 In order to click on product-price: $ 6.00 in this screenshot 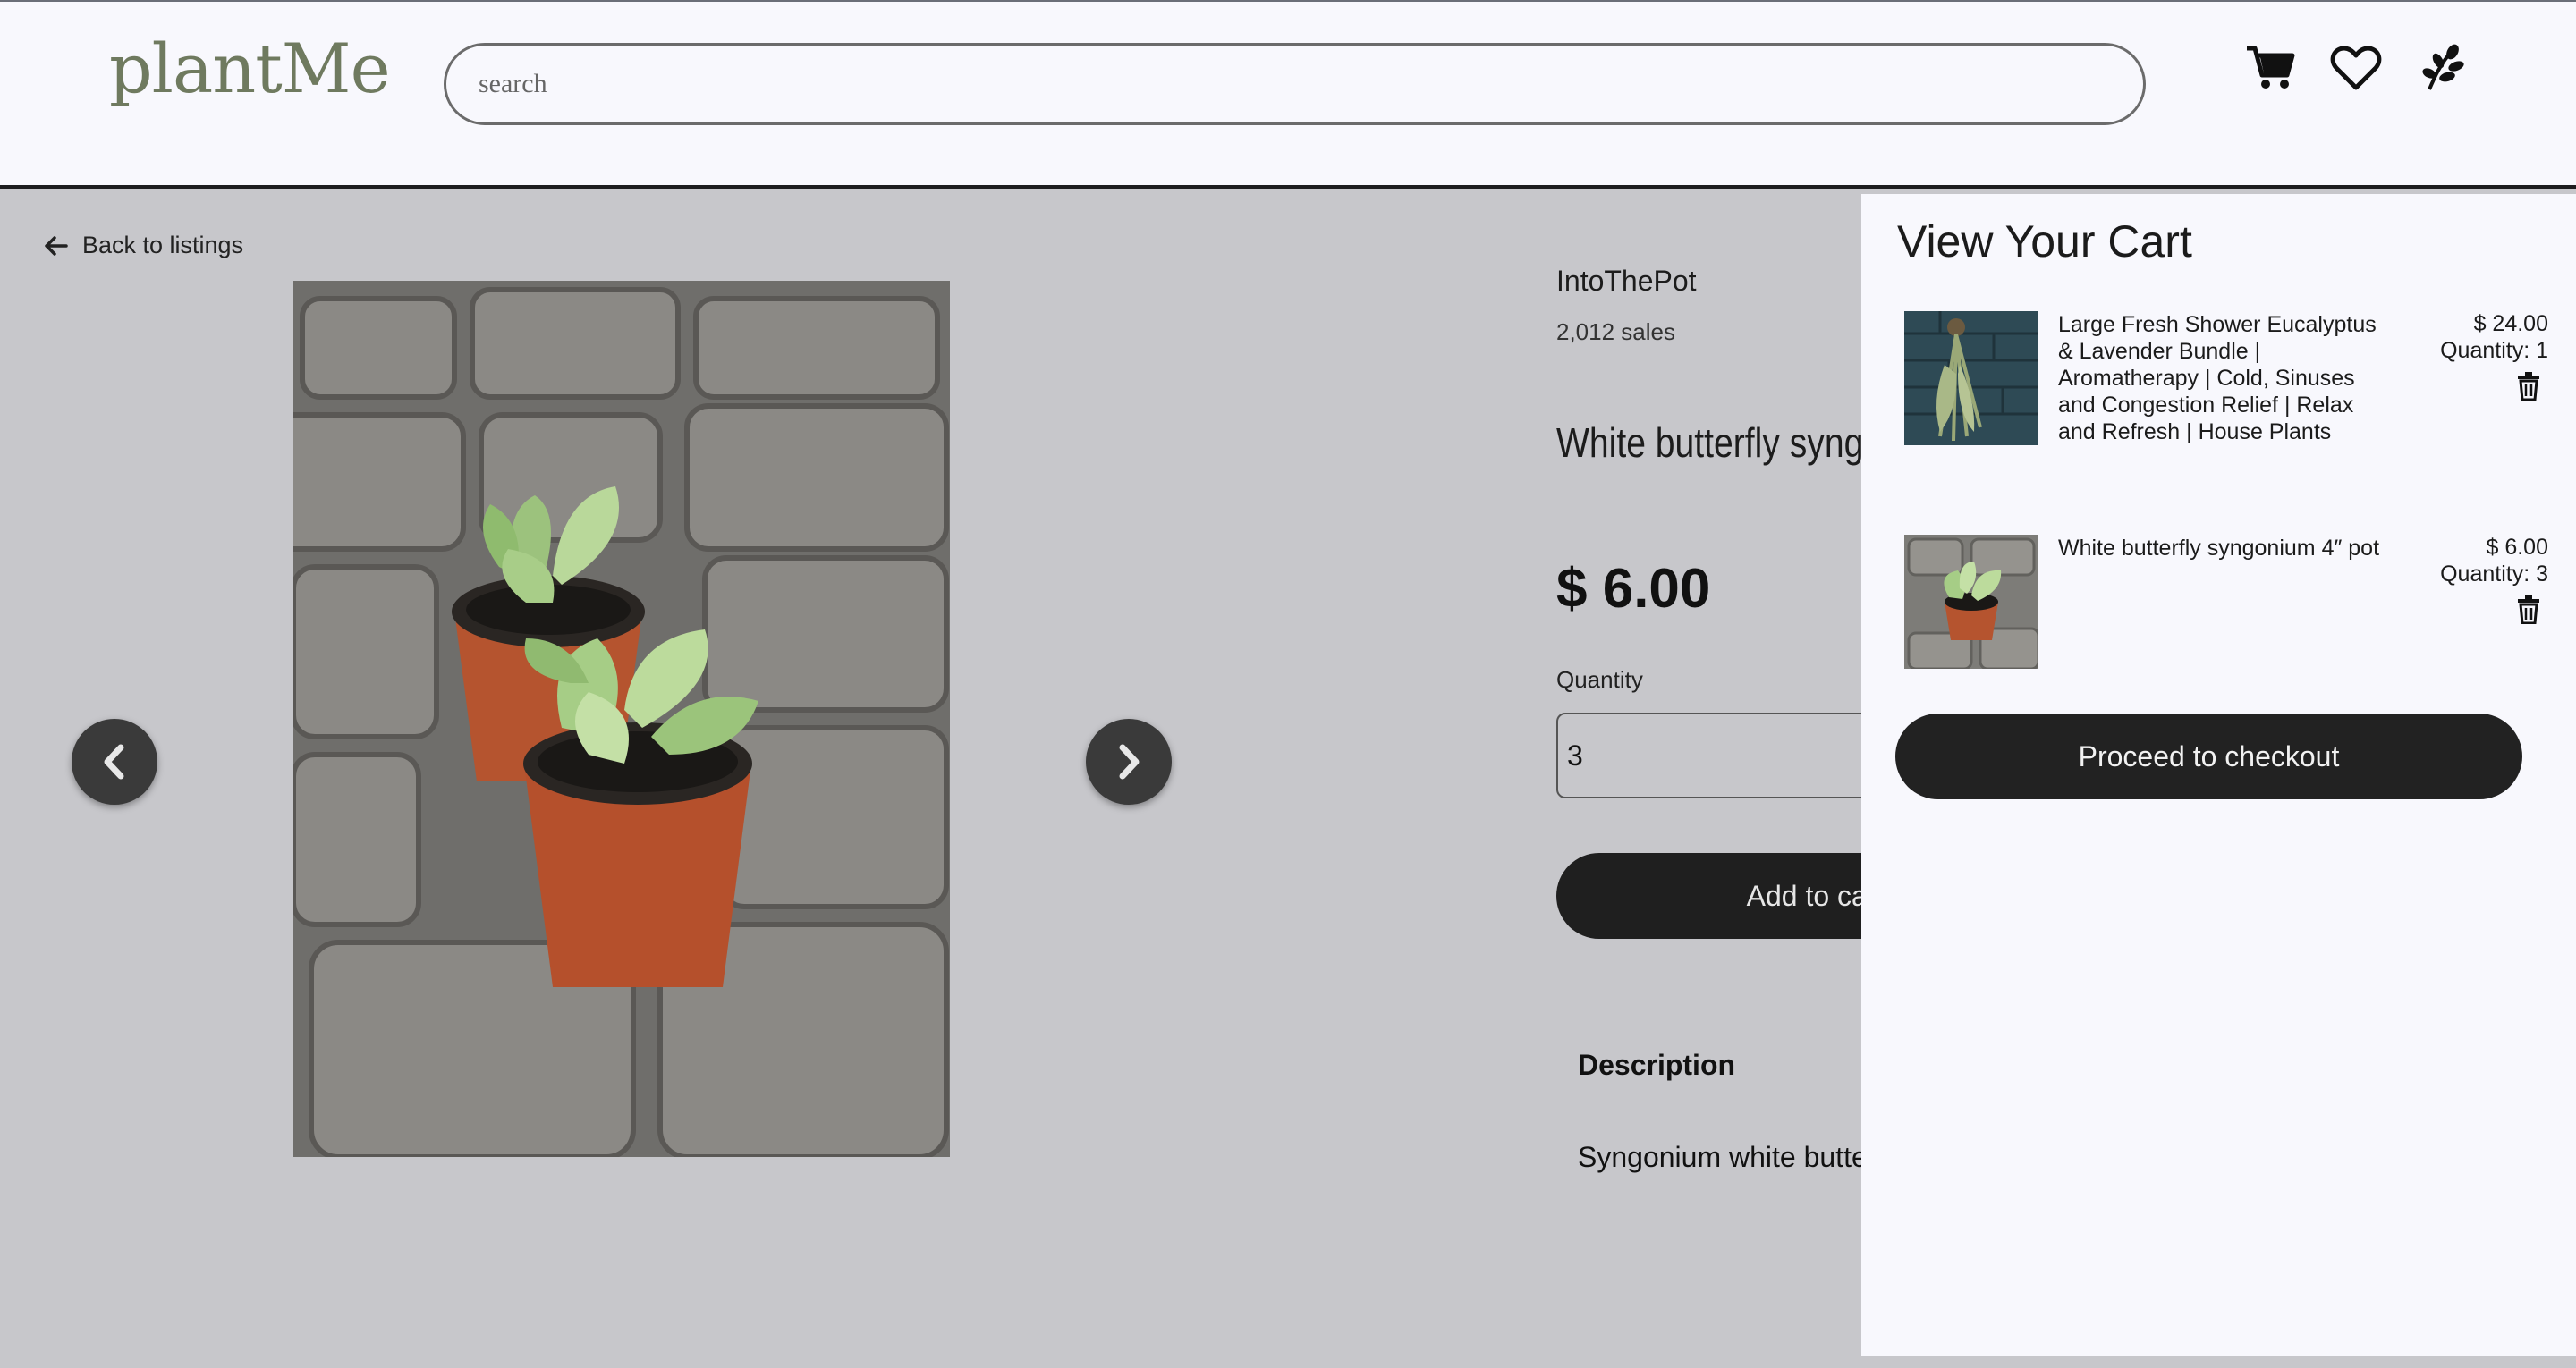, I will do `click(1633, 589)`.